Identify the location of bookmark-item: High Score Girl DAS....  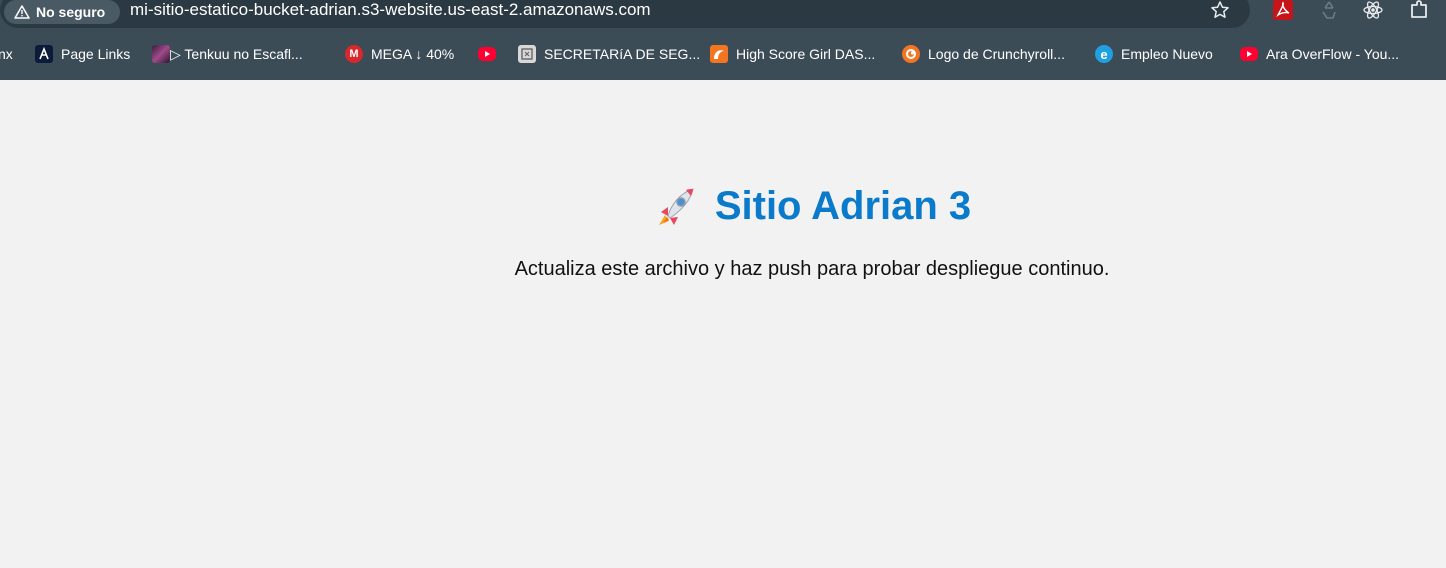
(792, 54).